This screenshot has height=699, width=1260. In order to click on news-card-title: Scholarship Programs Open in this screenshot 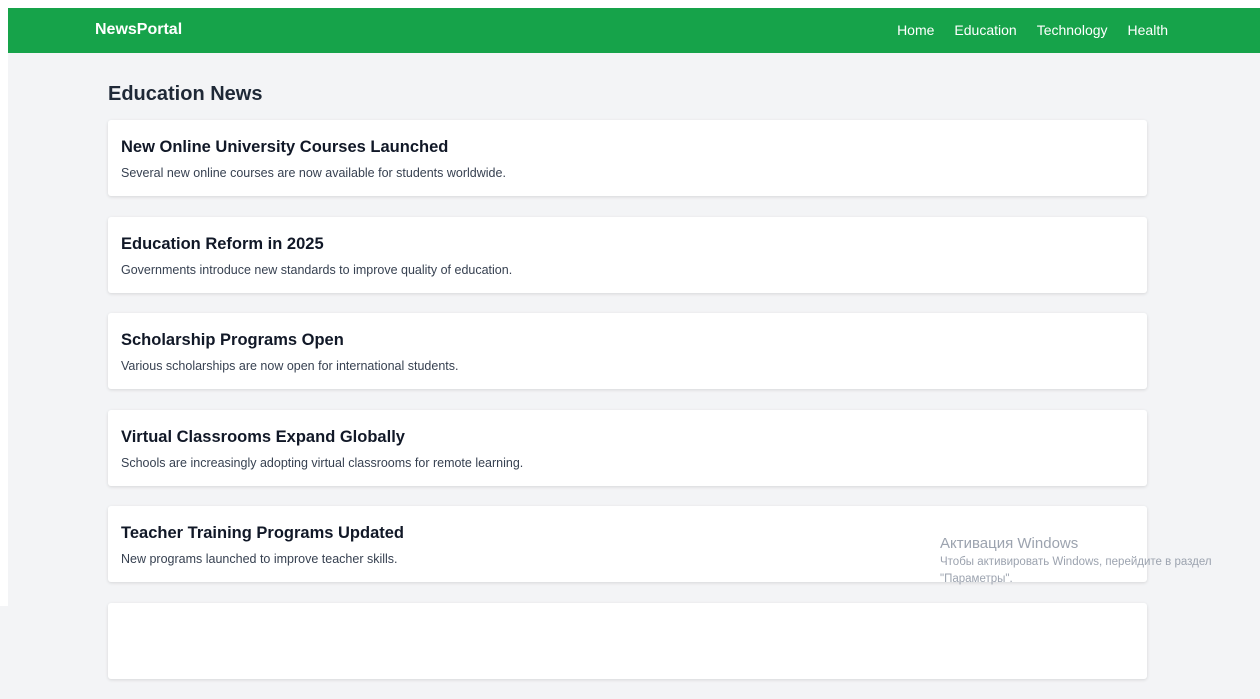, I will do `click(627, 340)`.